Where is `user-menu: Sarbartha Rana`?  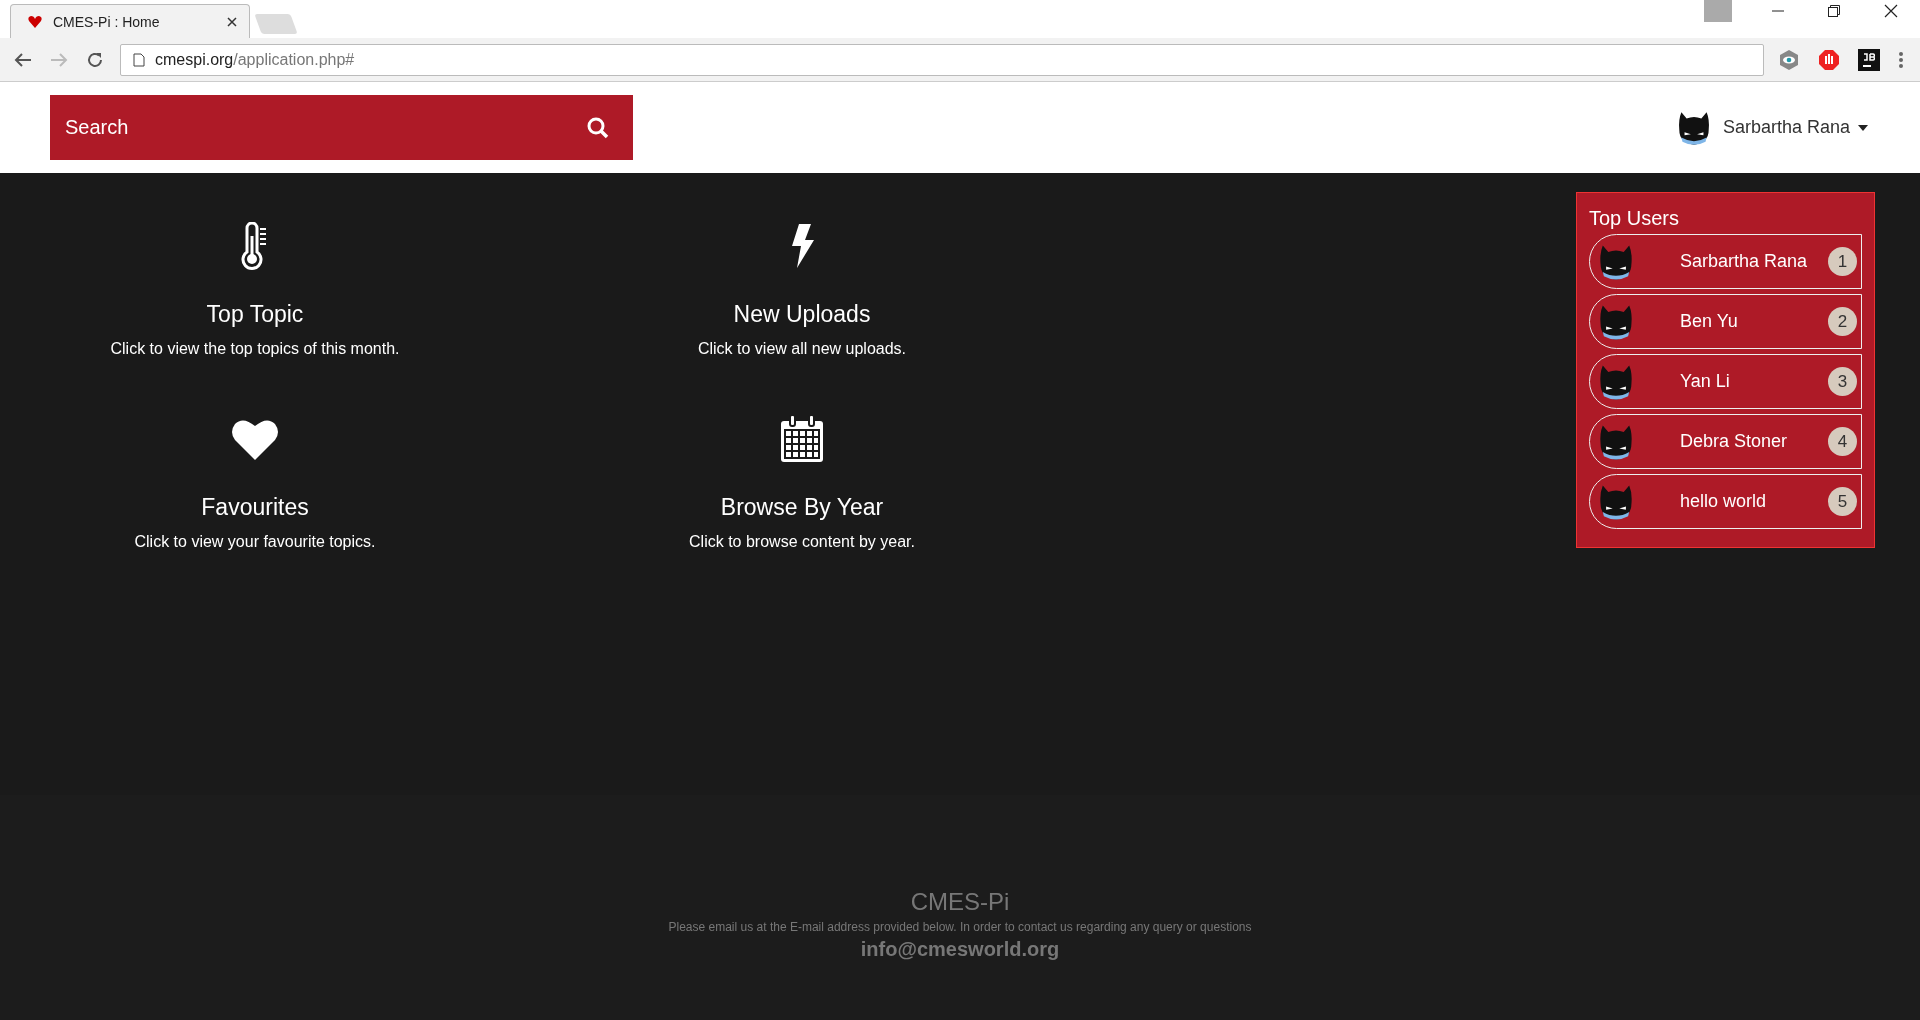 user-menu: Sarbartha Rana is located at coordinates (1786, 127).